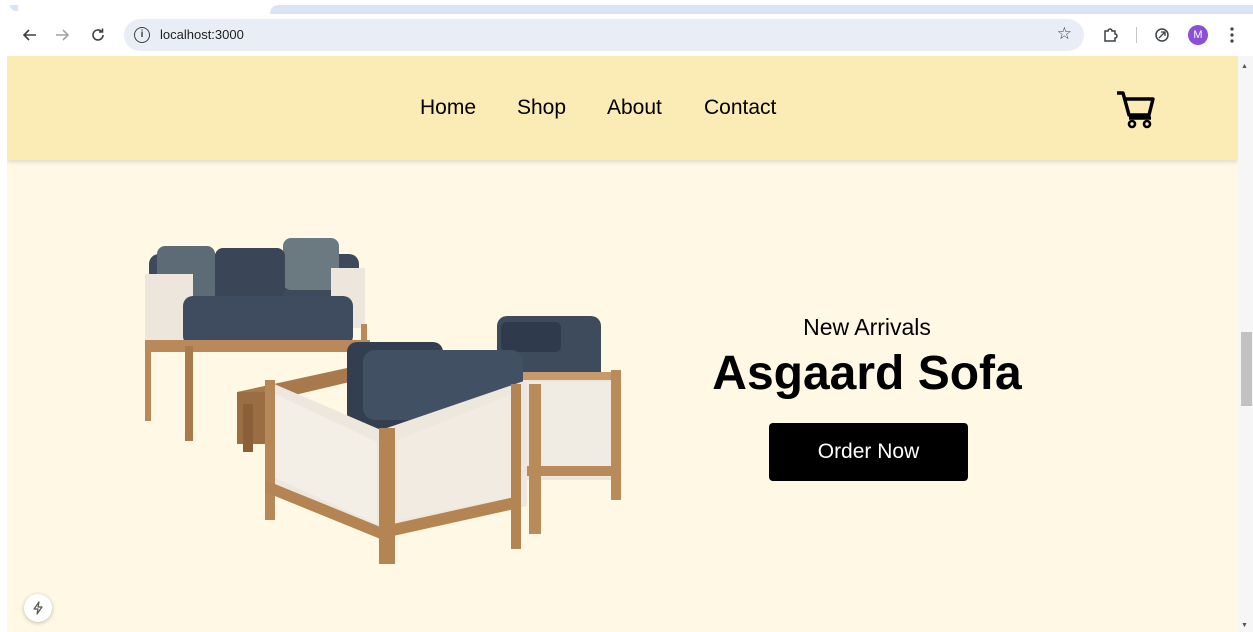 Image resolution: width=1253 pixels, height=632 pixels. I want to click on leaf-icon, so click(1162, 35).